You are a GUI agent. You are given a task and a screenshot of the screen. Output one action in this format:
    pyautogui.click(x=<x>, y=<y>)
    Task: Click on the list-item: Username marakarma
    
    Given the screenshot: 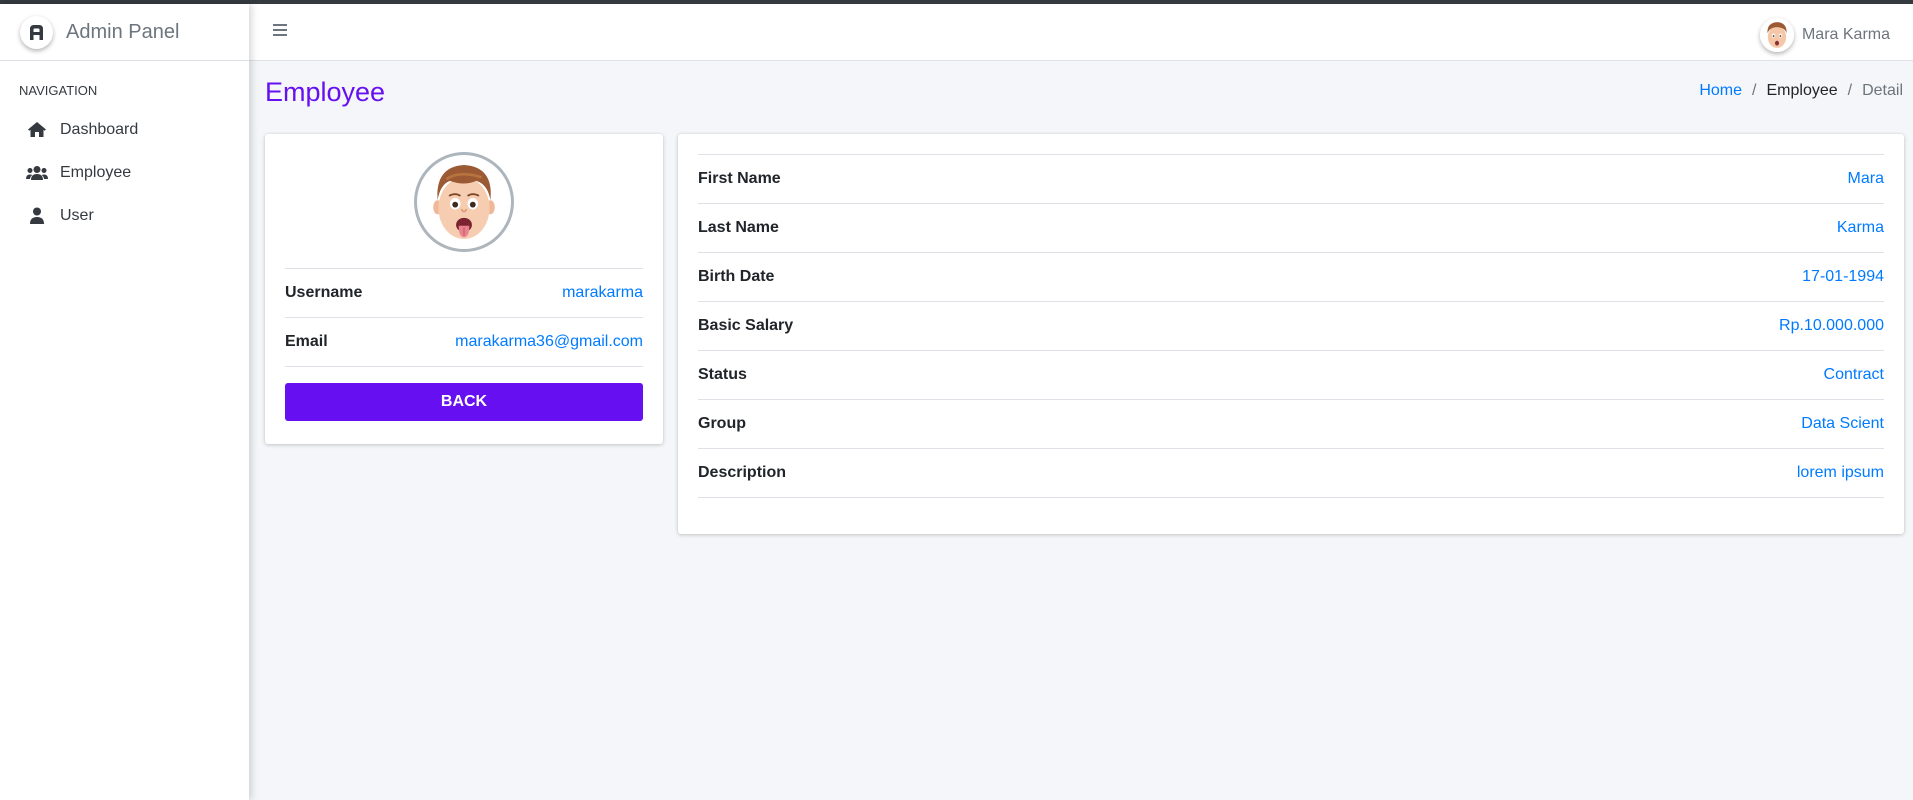 What is the action you would take?
    pyautogui.click(x=464, y=293)
    